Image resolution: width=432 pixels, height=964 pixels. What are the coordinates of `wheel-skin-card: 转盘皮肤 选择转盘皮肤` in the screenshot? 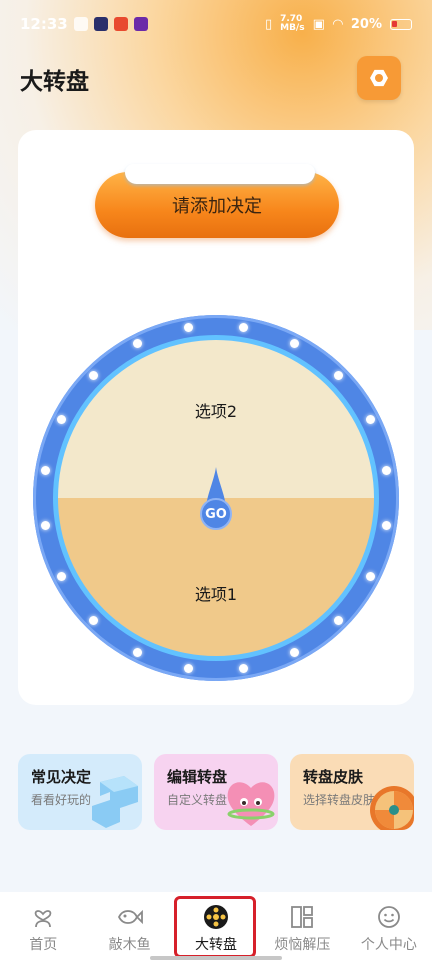 It's located at (352, 792).